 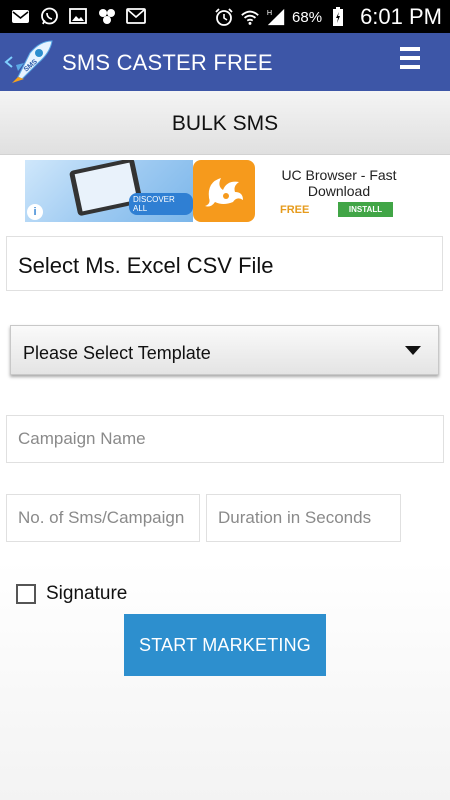 I want to click on duration-field, so click(x=303, y=518).